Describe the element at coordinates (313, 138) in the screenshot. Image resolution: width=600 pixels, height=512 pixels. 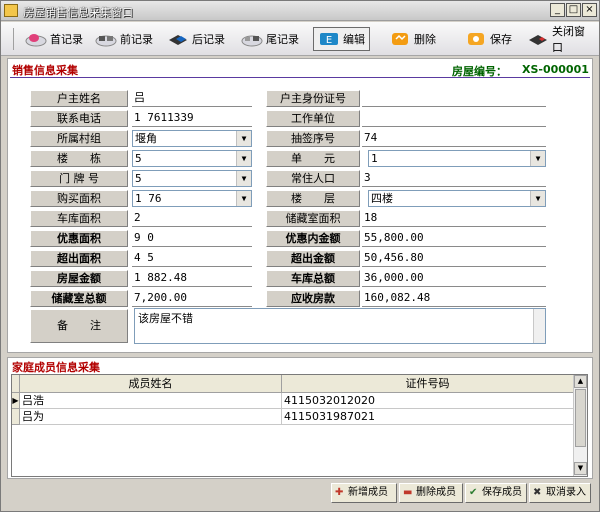
I see `lottery-no-label: 抽签序号` at that location.